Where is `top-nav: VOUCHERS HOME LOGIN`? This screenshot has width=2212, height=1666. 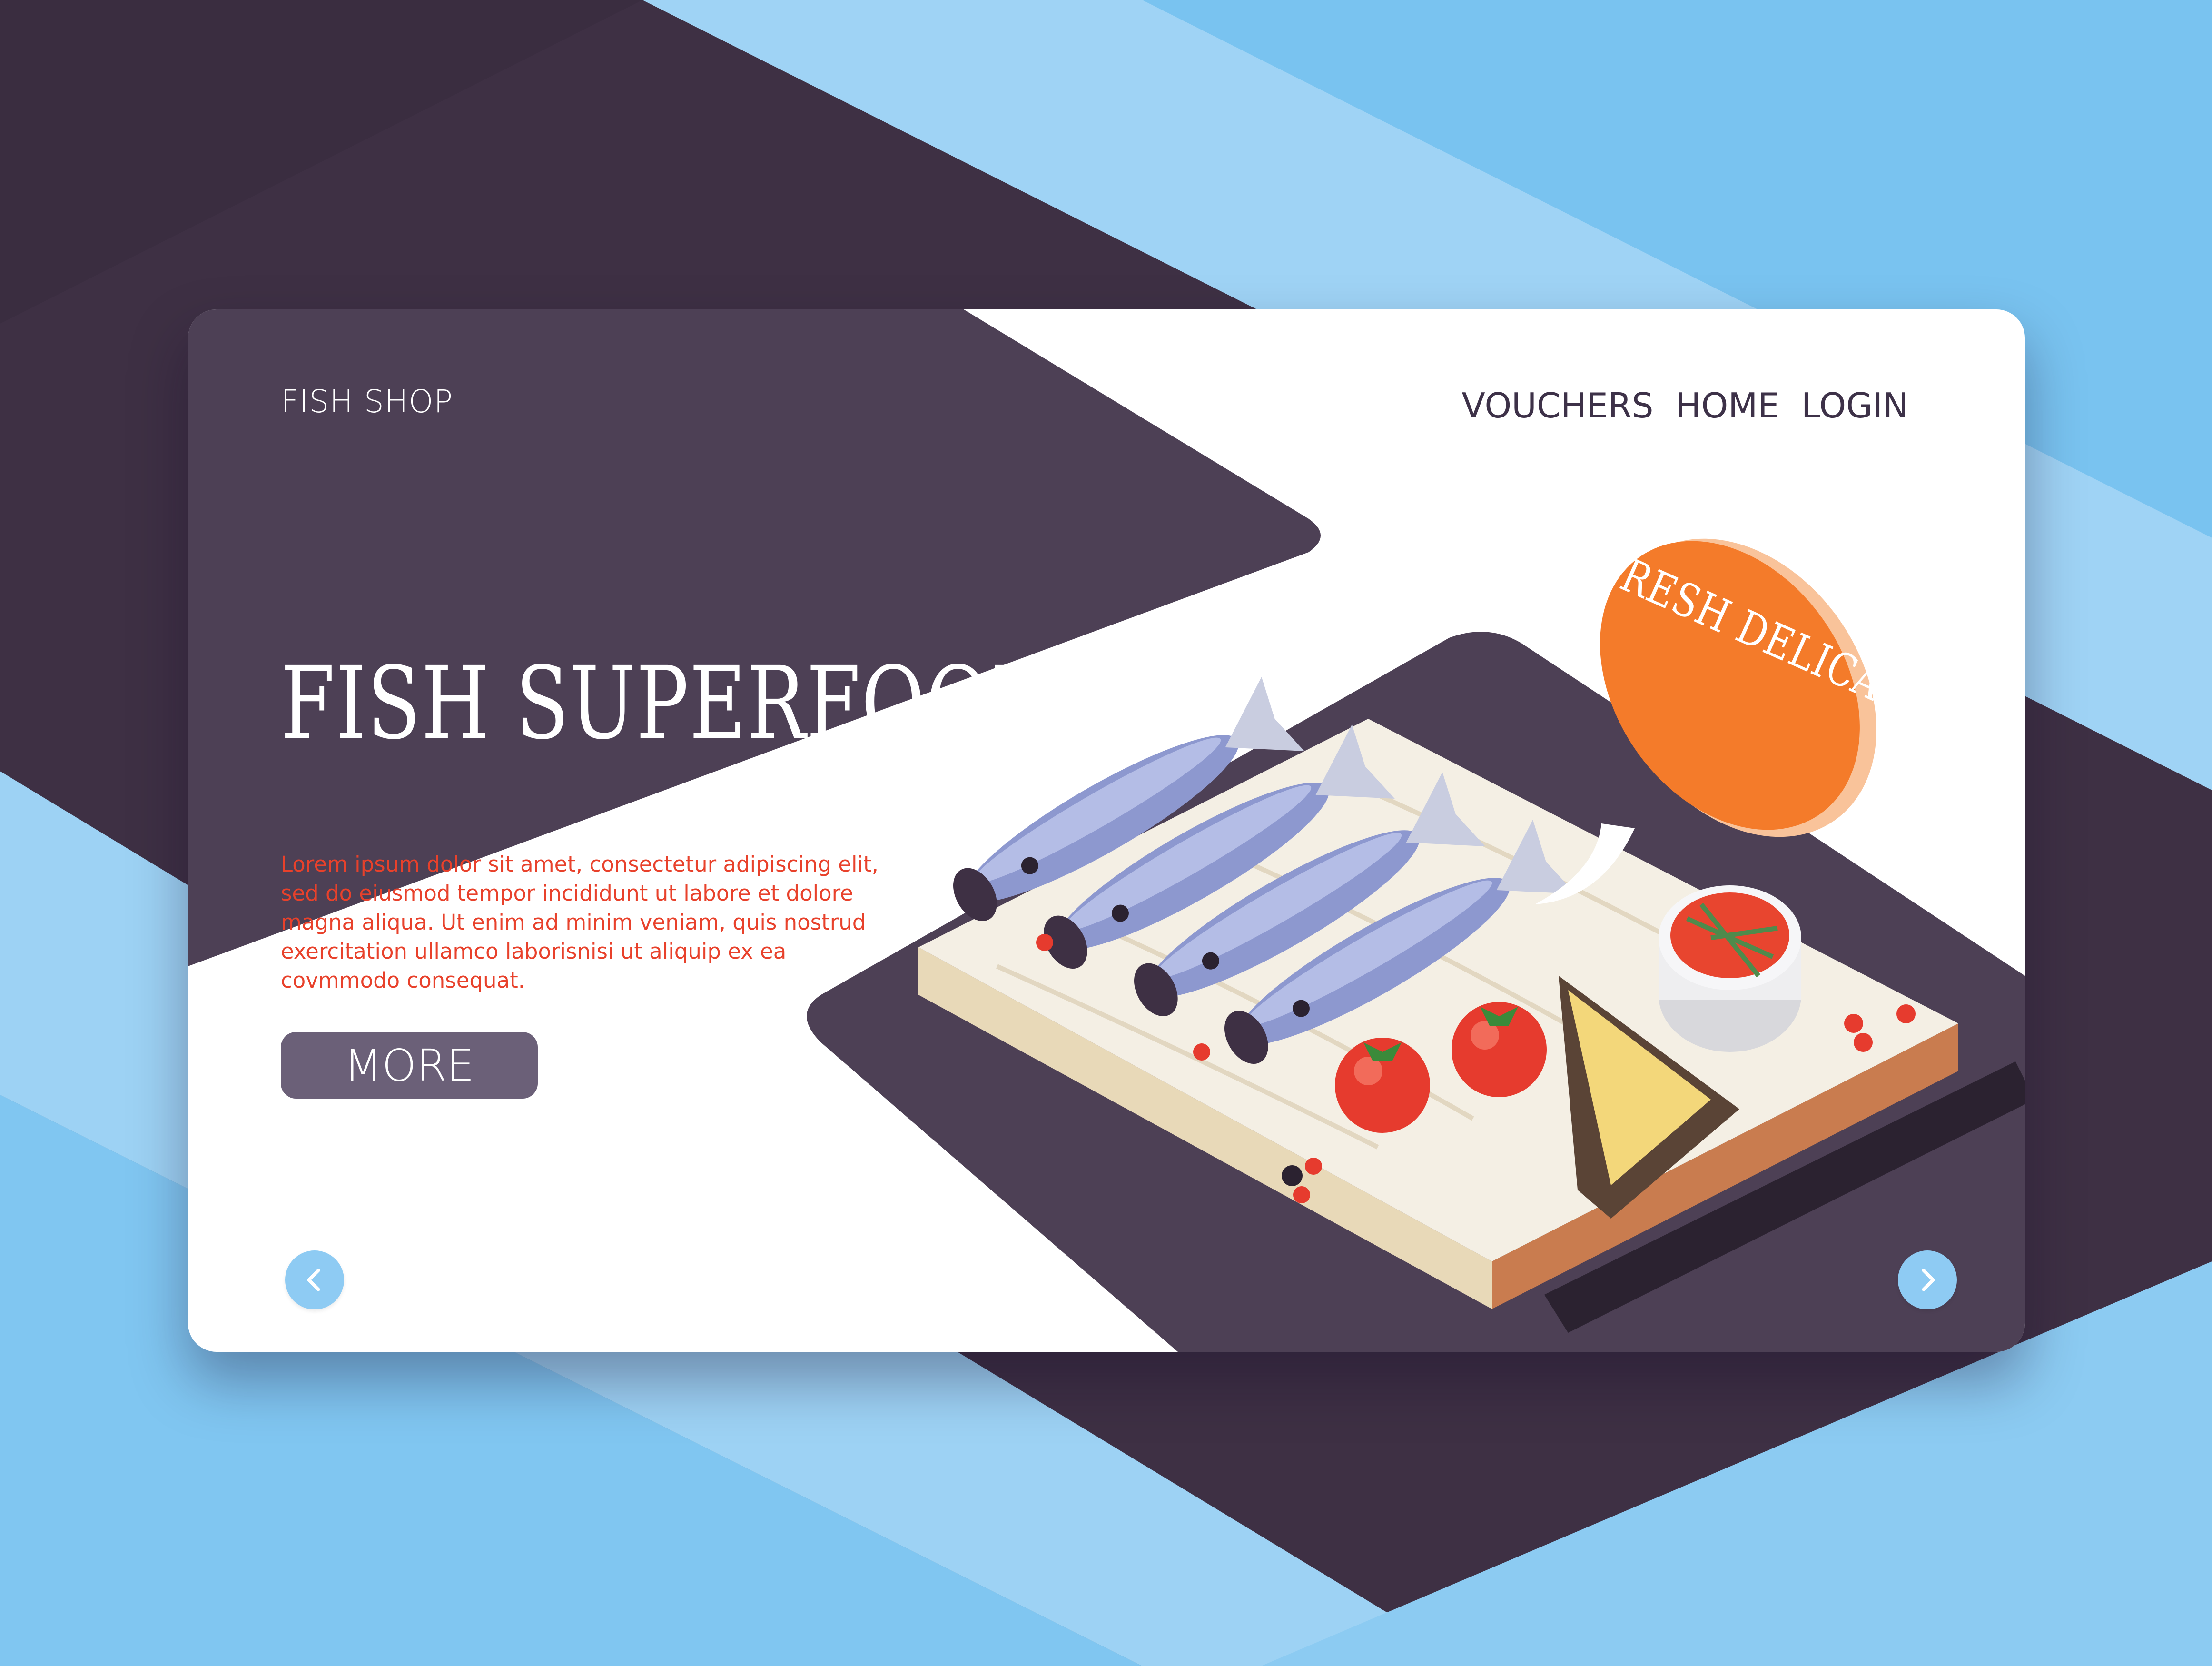
top-nav: VOUCHERS HOME LOGIN is located at coordinates (1685, 406).